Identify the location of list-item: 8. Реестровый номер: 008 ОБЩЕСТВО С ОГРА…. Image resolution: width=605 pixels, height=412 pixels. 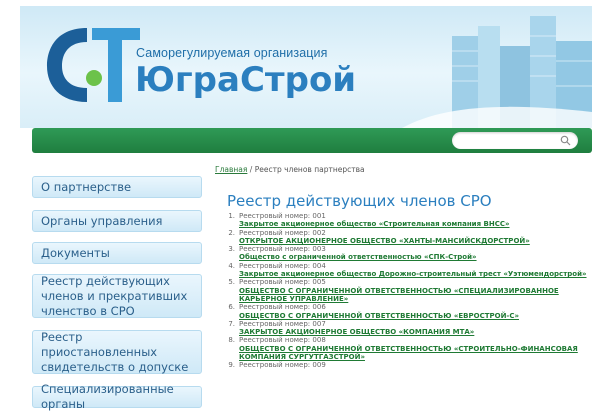
(409, 348).